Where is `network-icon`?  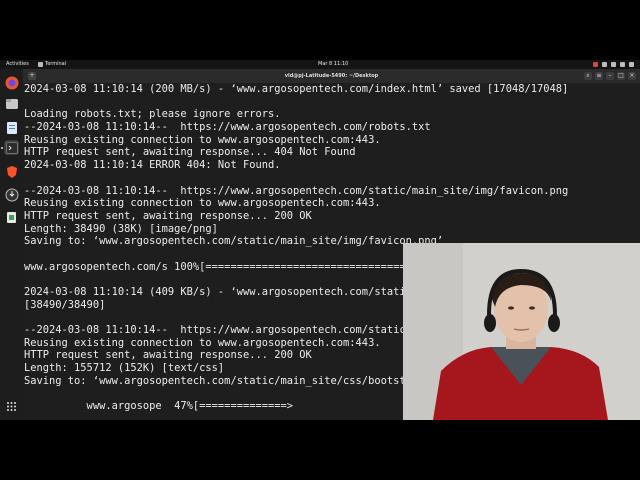
network-icon is located at coordinates (613, 64).